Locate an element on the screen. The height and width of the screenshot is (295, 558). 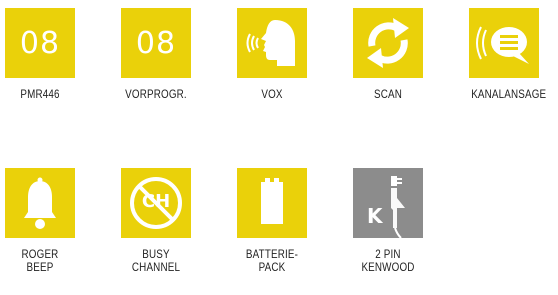
circular-arrows-icon is located at coordinates (388, 43).